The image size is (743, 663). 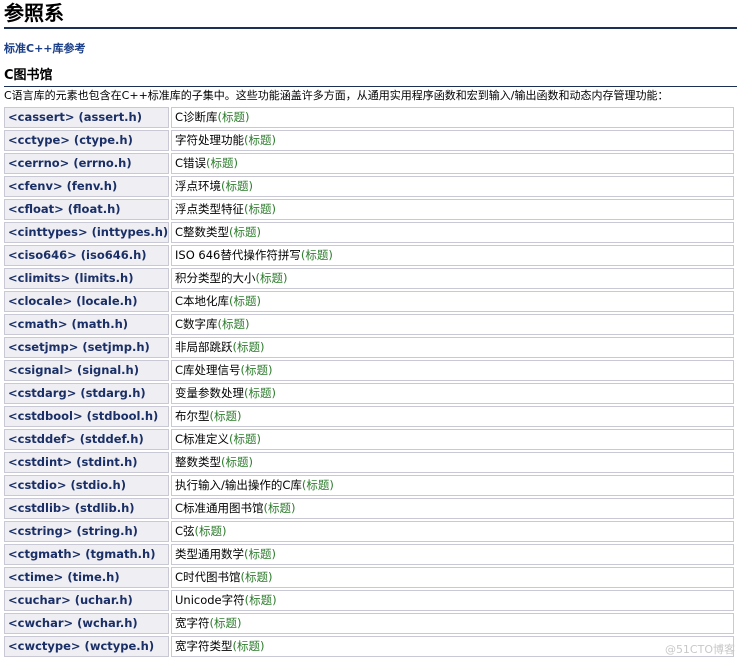 I want to click on header-description: C库处理信号, so click(x=208, y=370).